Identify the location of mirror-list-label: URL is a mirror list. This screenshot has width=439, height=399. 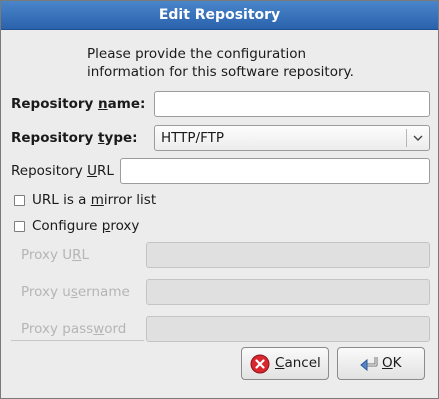
(94, 200).